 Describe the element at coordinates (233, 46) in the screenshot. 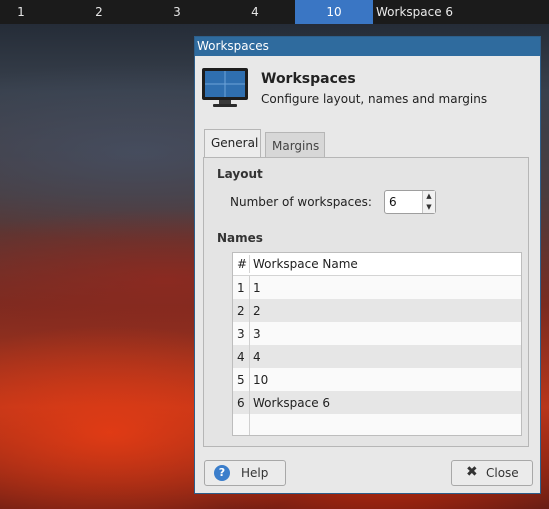

I see `window-title: Workspaces` at that location.